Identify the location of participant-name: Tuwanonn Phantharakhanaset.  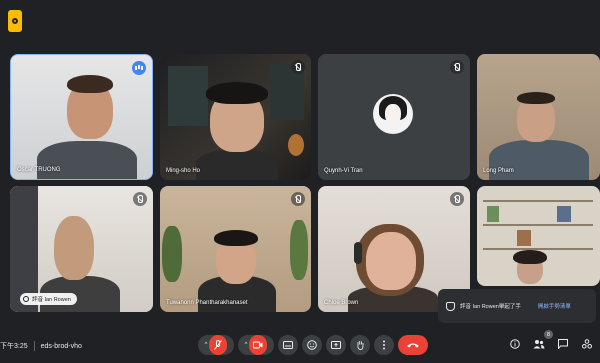
(207, 303).